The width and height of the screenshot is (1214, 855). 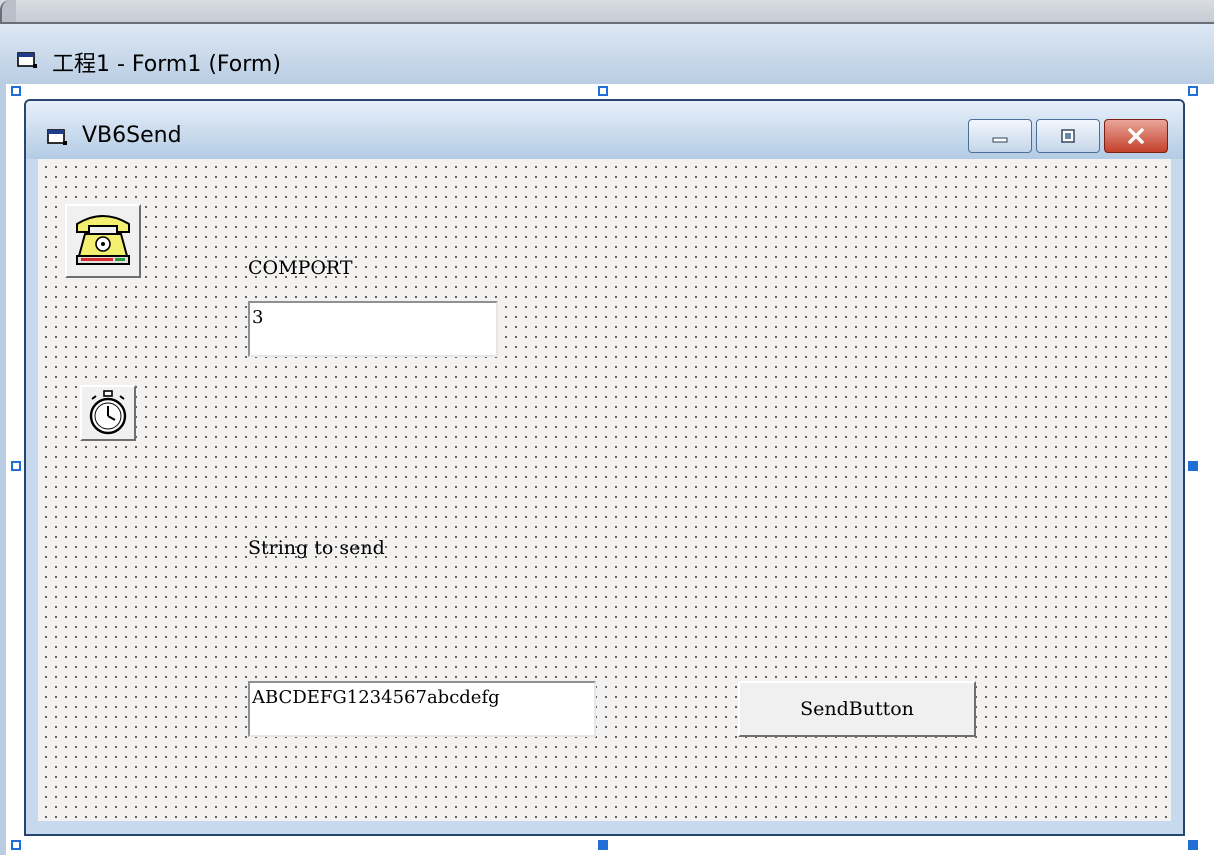 I want to click on string-to-send-textbox: ABCDEFG1234567abcdefg, so click(x=422, y=709).